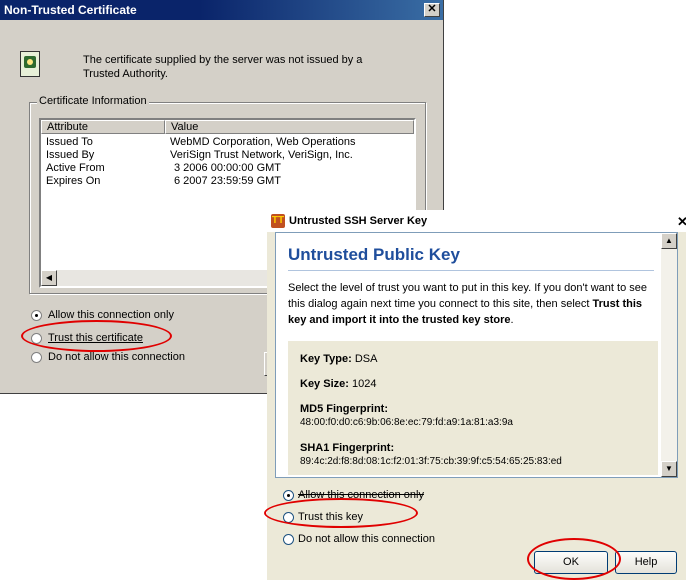  I want to click on value-cell: 6 2007 23:59:59 GMT, so click(228, 181).